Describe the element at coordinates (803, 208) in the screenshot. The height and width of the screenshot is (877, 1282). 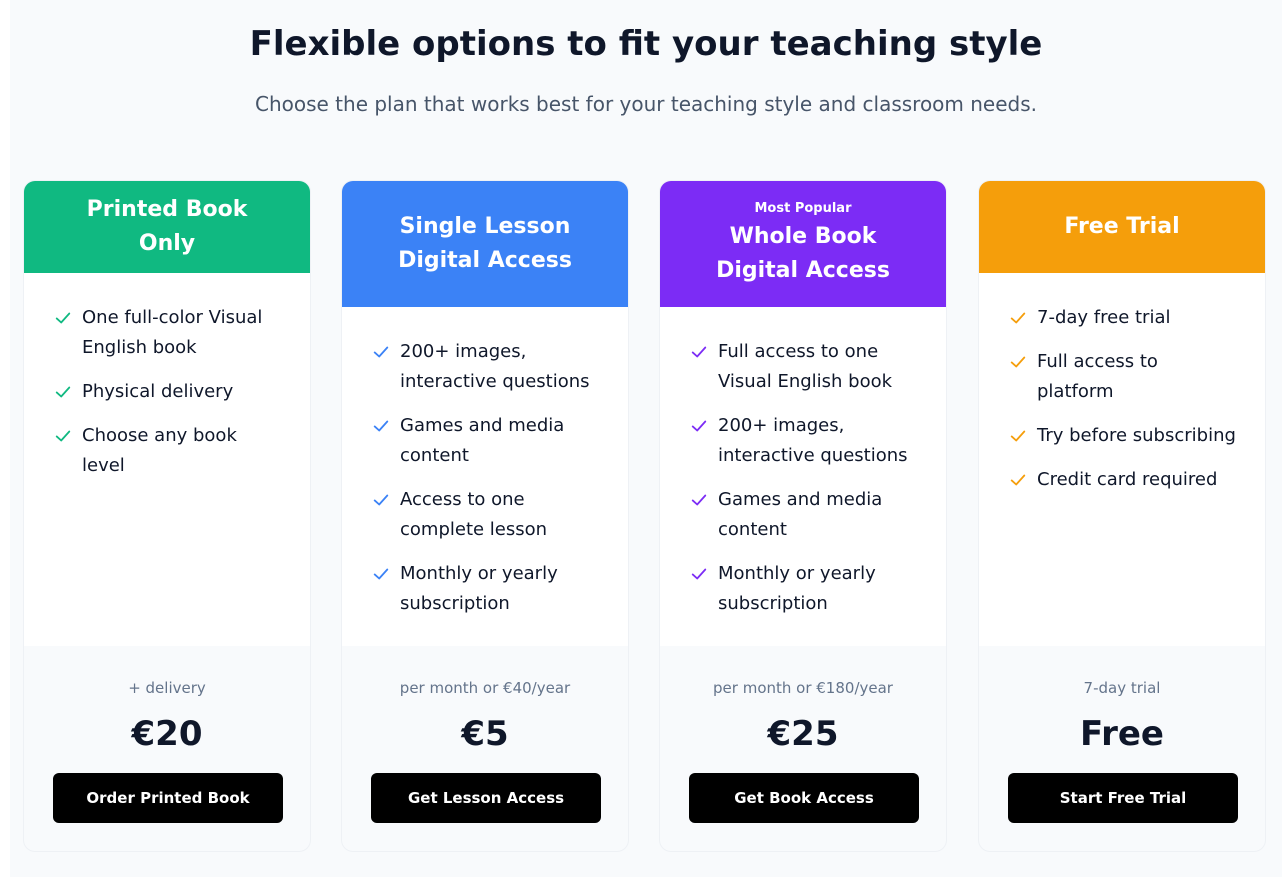
I see `most-popular-badge: Most Popular` at that location.